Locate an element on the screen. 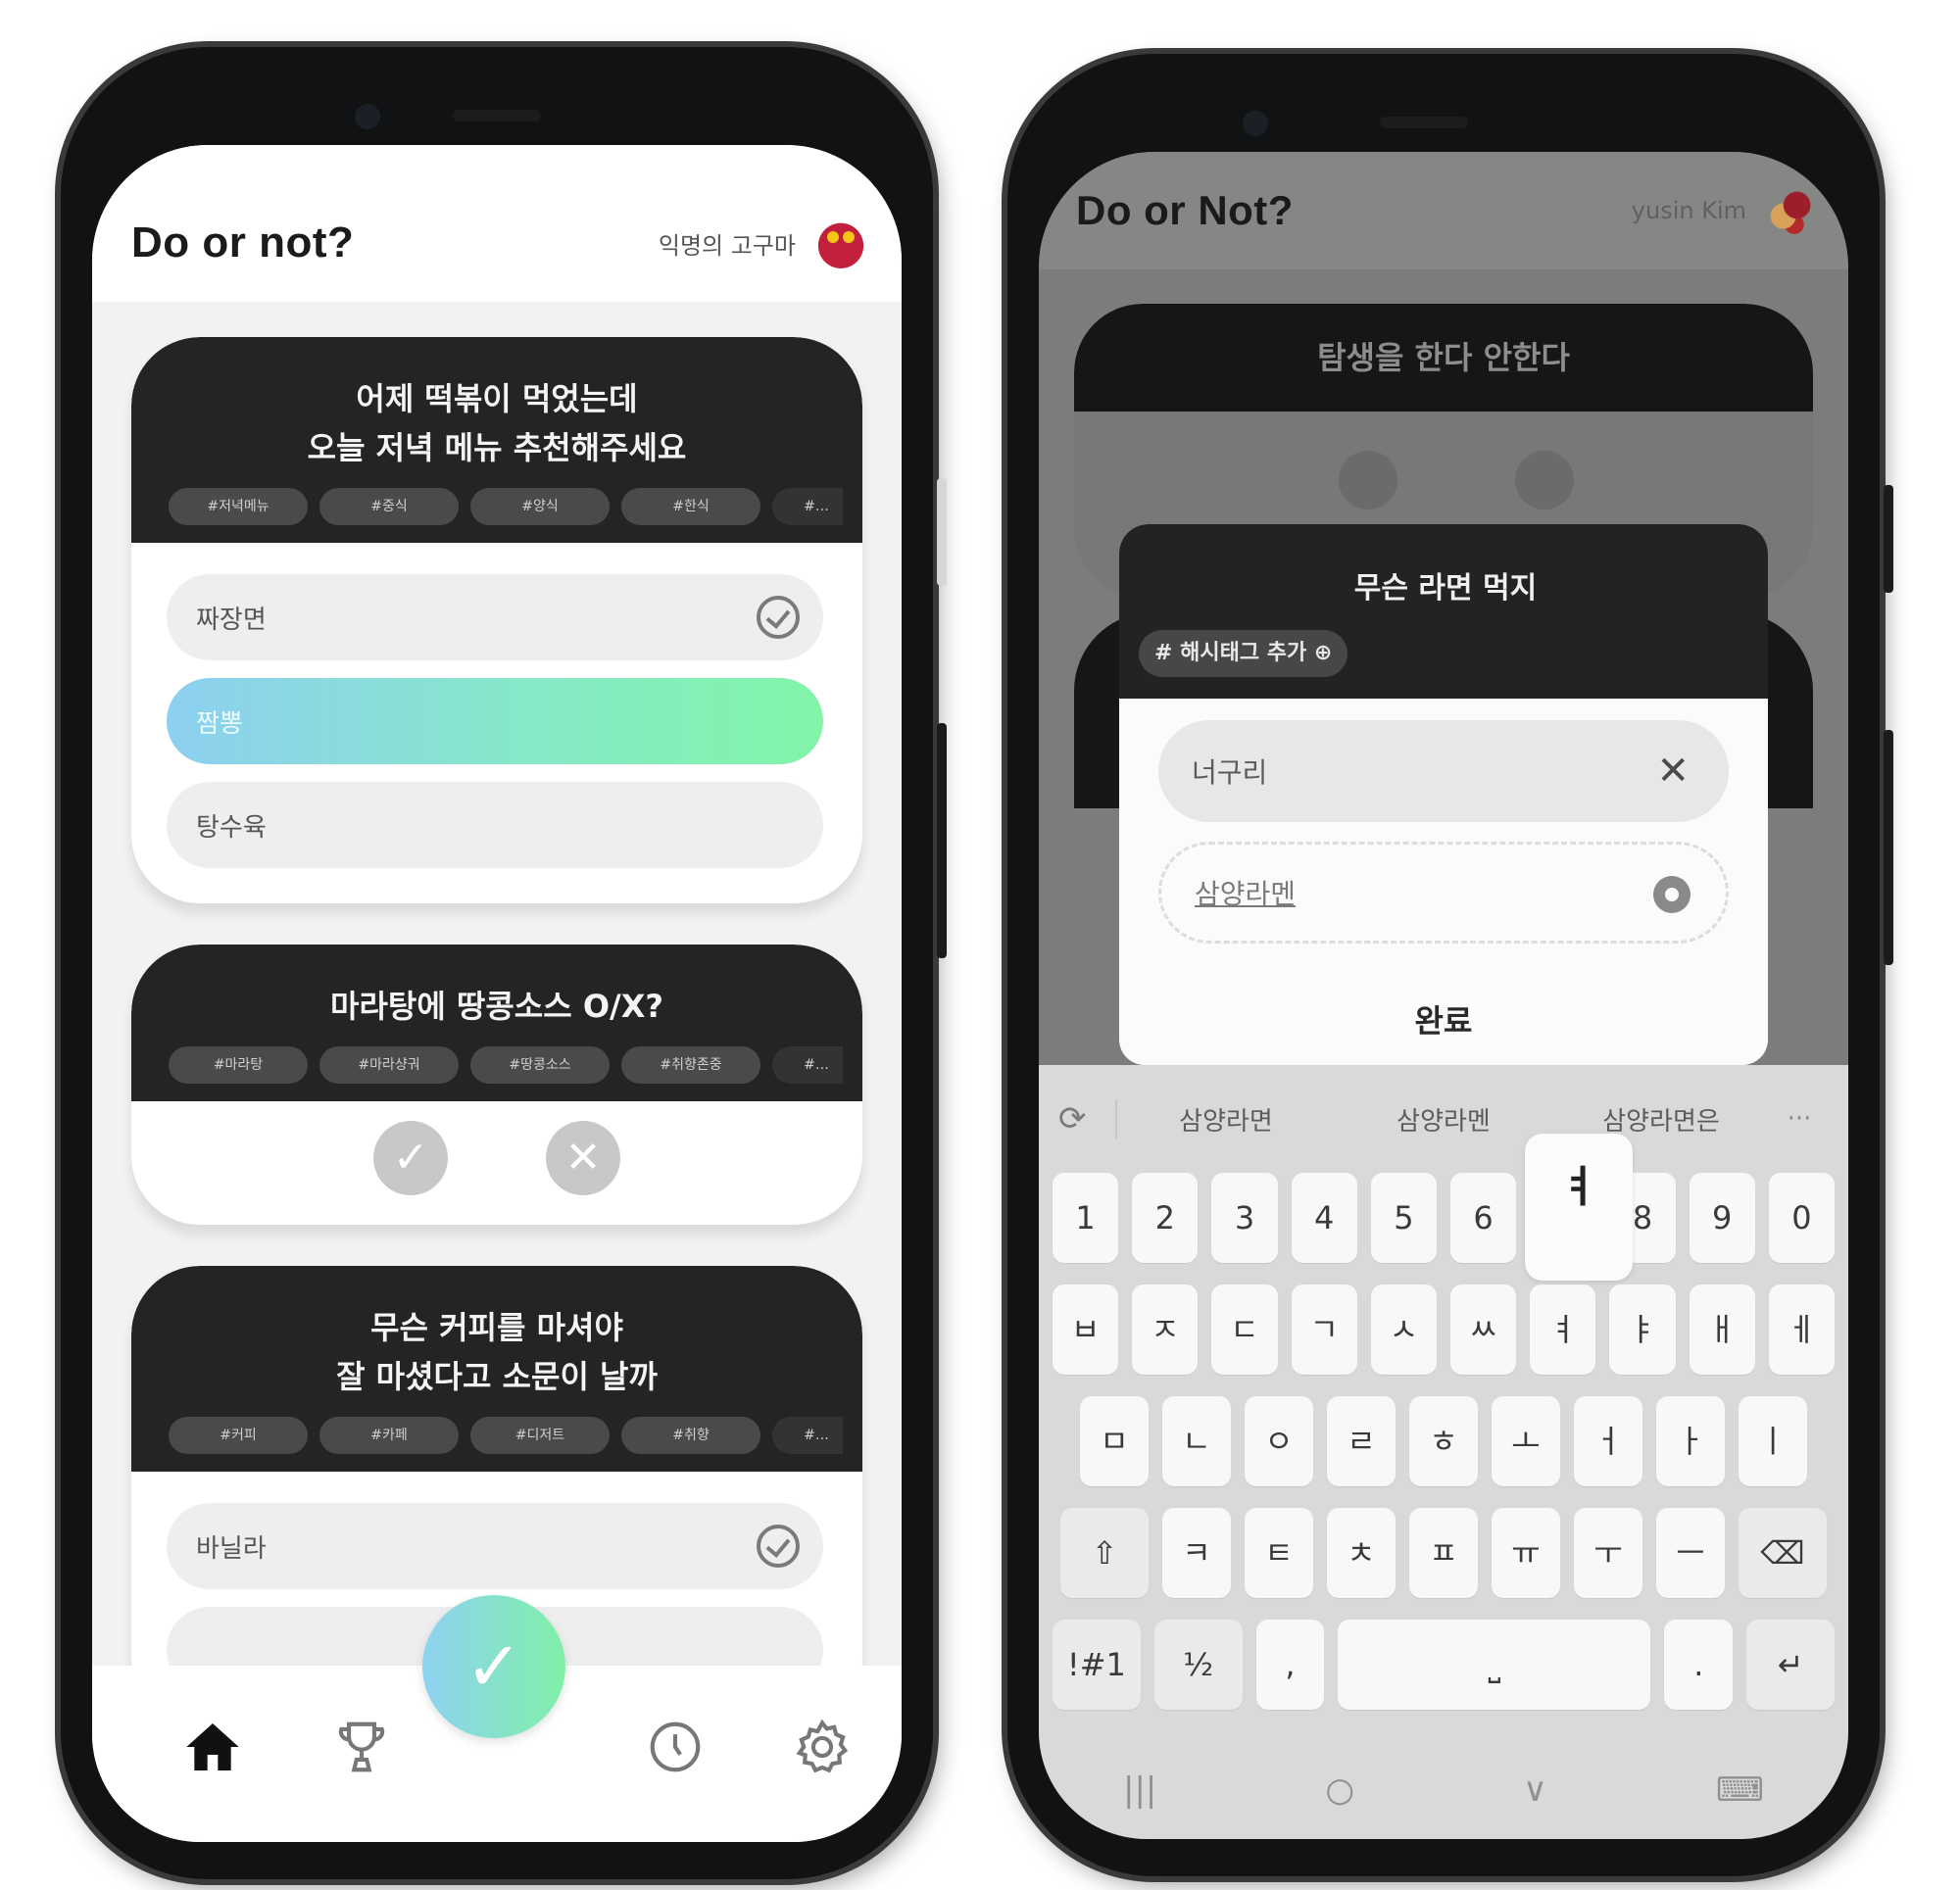  backspace-key: ⌫ is located at coordinates (1783, 1553).